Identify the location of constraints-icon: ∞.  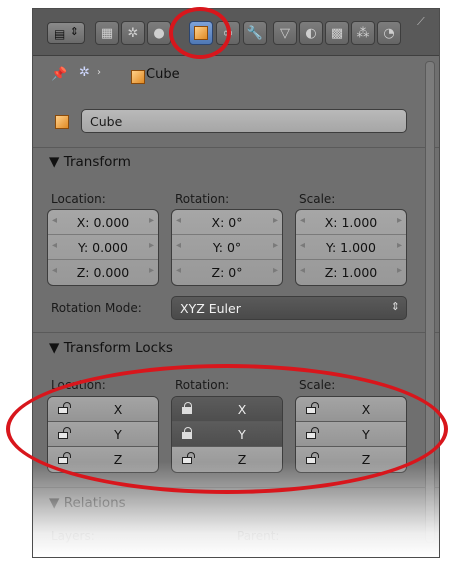
(228, 33).